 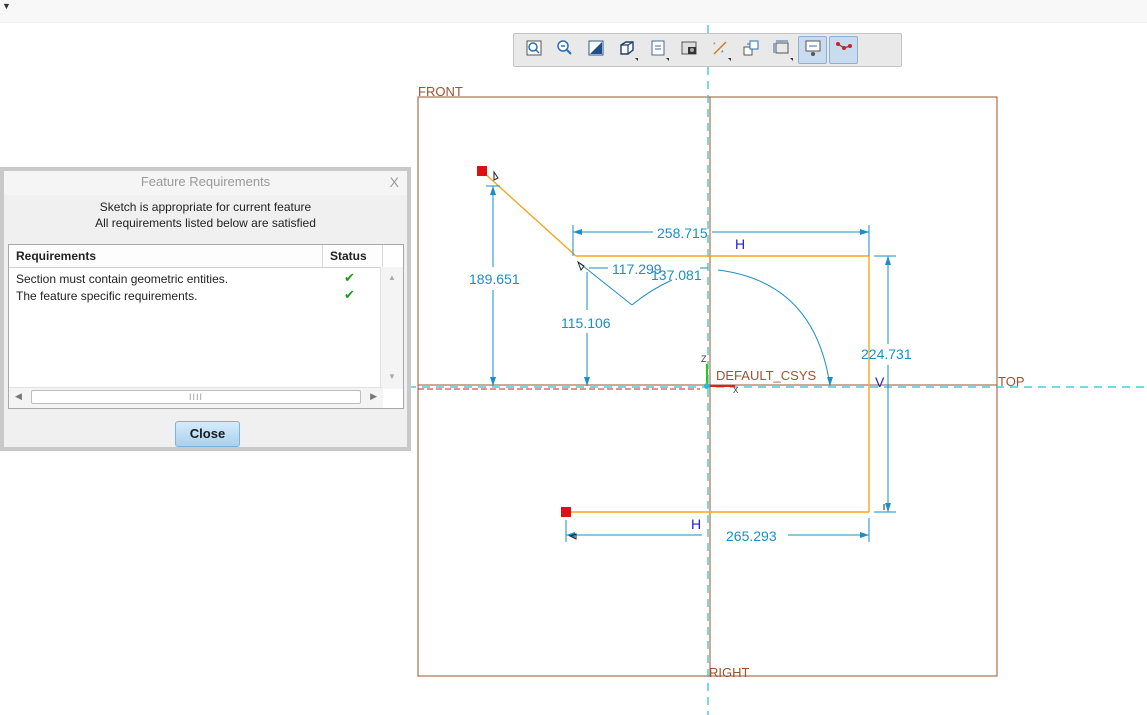 I want to click on right-datum-label: RIGHT, so click(x=729, y=672).